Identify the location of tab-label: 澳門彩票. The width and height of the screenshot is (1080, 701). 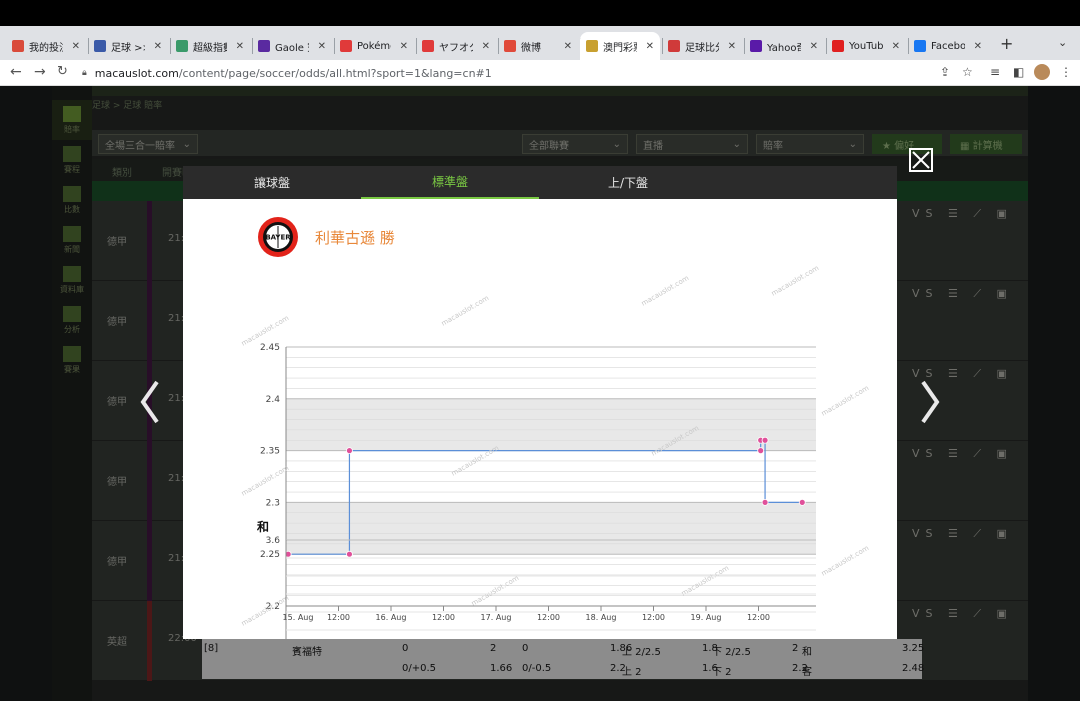
(620, 48).